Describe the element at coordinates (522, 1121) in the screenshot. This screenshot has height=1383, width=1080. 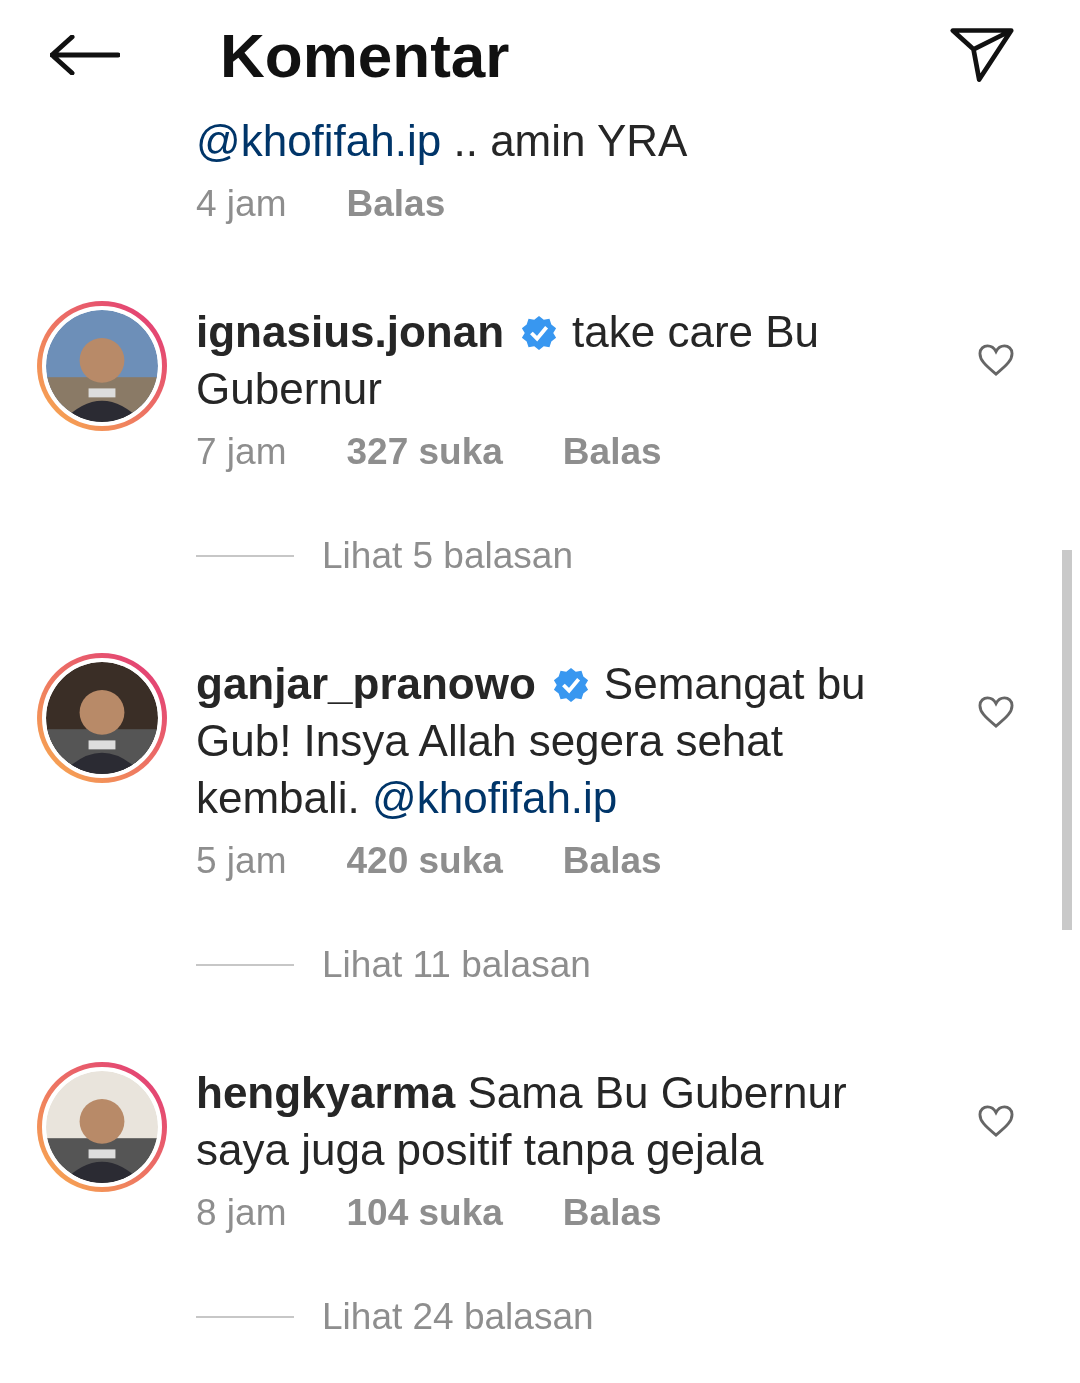
I see `comment-text: hengkyarma Sama Bu Gubernur saya juga positif tanpa gejala` at that location.